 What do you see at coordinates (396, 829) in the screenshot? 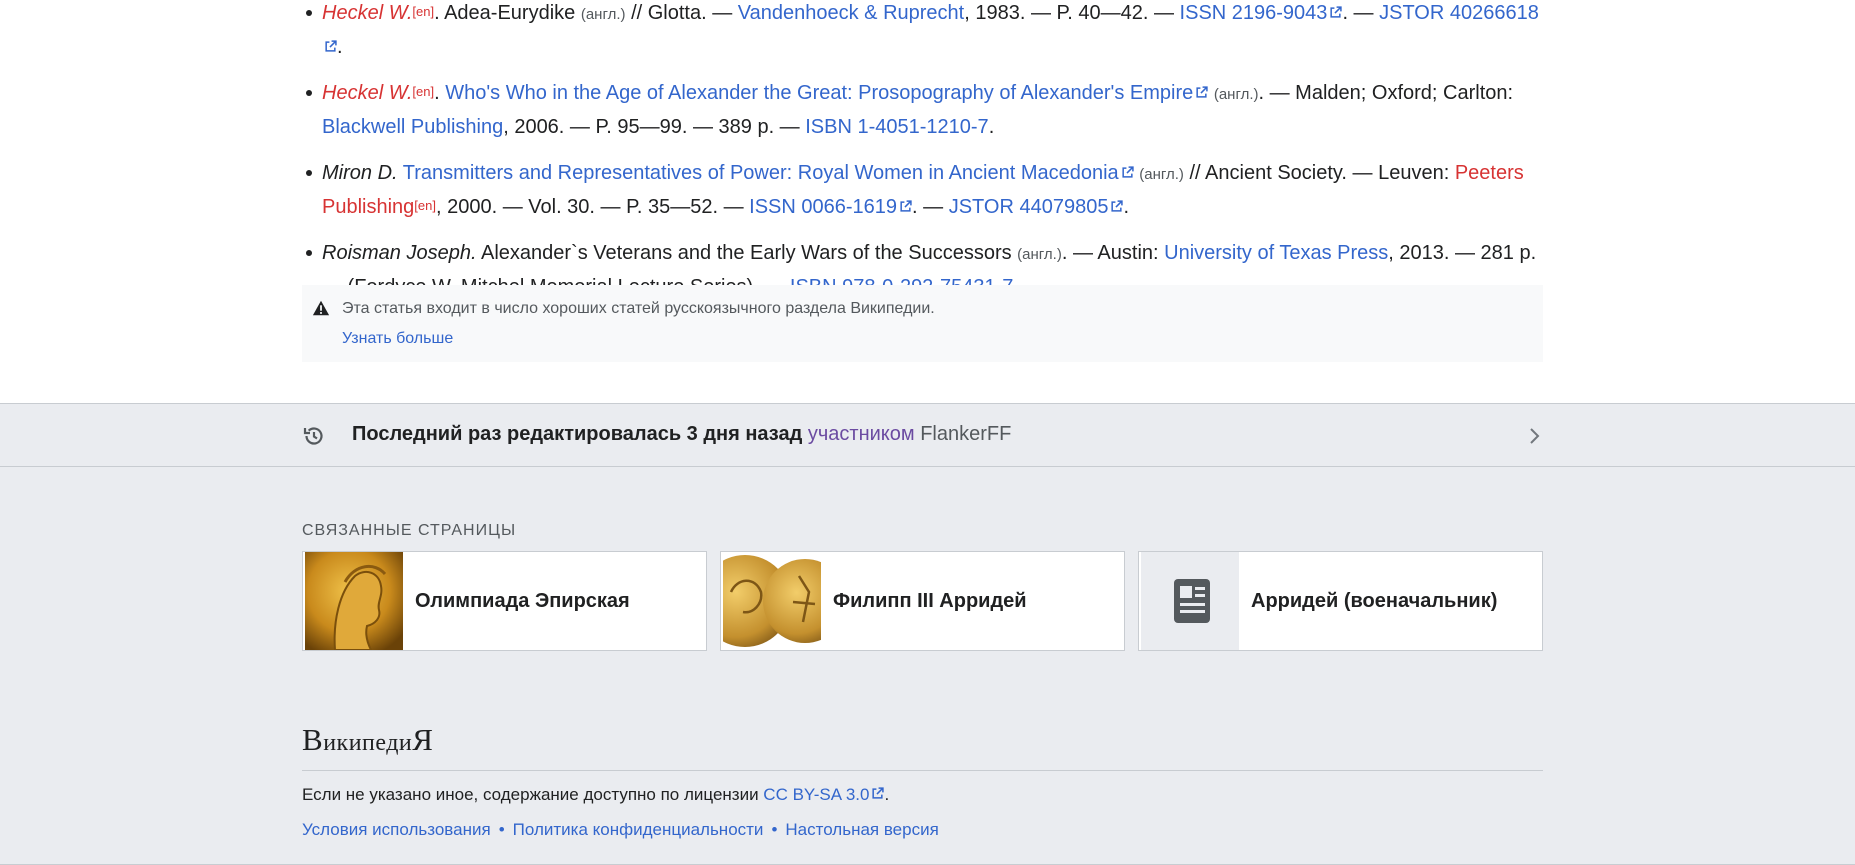
I see `terms-of-use-link: Условия использования` at bounding box center [396, 829].